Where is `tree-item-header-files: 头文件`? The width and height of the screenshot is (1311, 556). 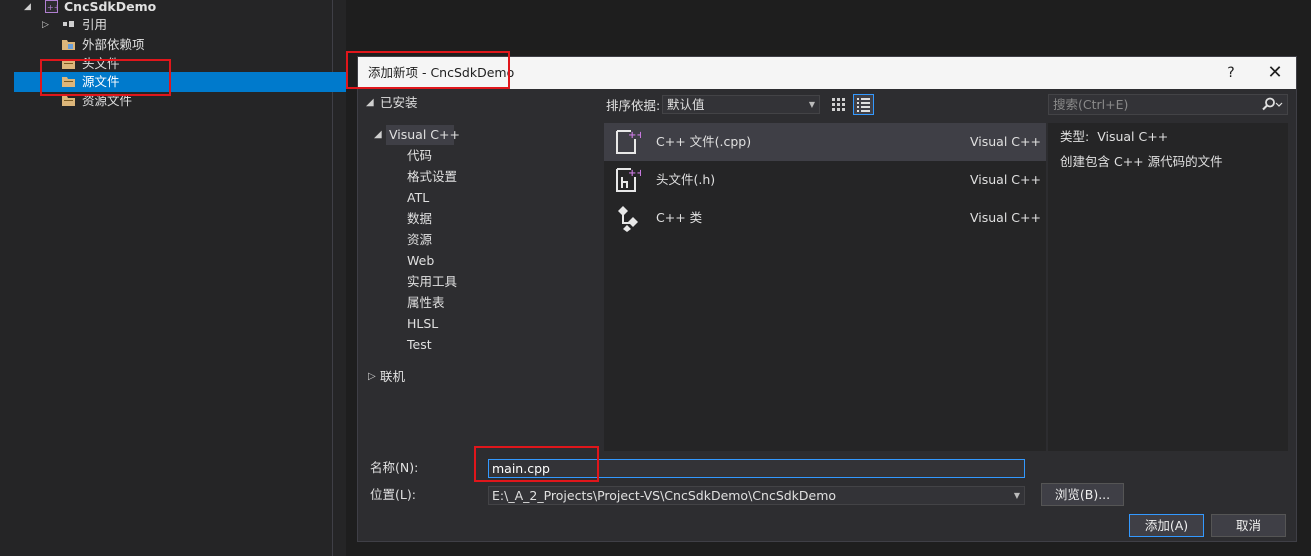
tree-item-header-files: 头文件 is located at coordinates (166, 64).